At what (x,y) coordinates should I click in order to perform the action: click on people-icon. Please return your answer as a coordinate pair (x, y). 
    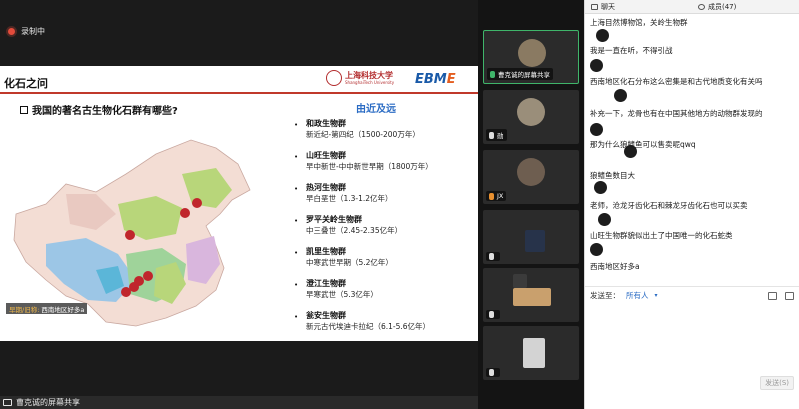
    Looking at the image, I should click on (701, 6).